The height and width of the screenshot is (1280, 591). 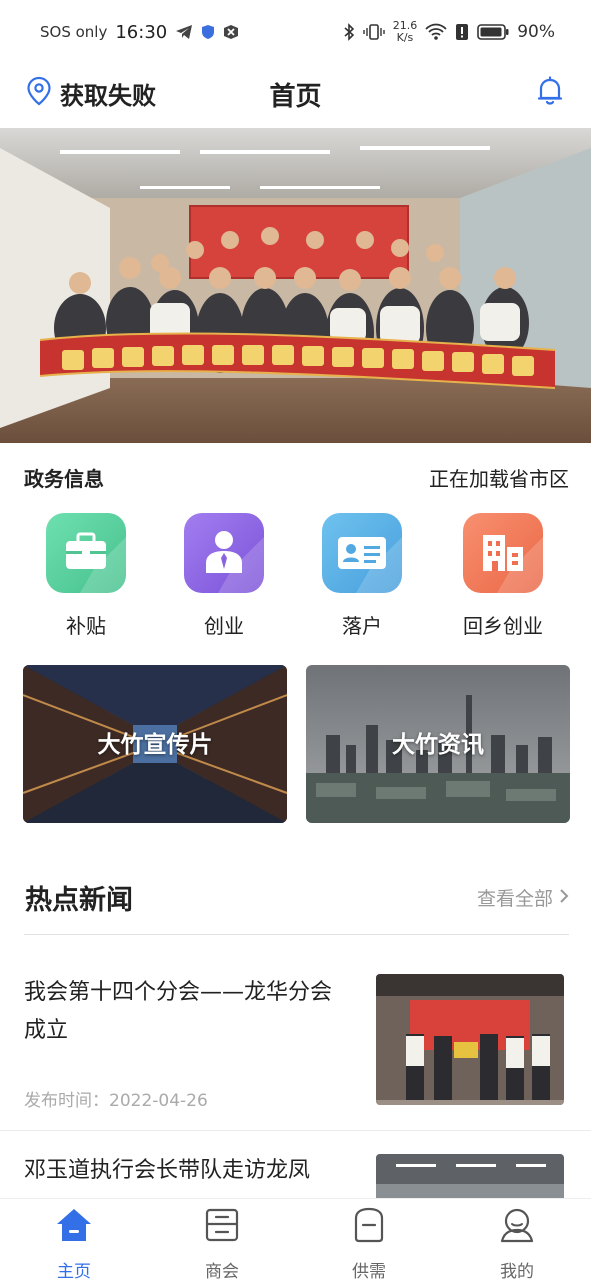 What do you see at coordinates (462, 32) in the screenshot?
I see `alert-icon` at bounding box center [462, 32].